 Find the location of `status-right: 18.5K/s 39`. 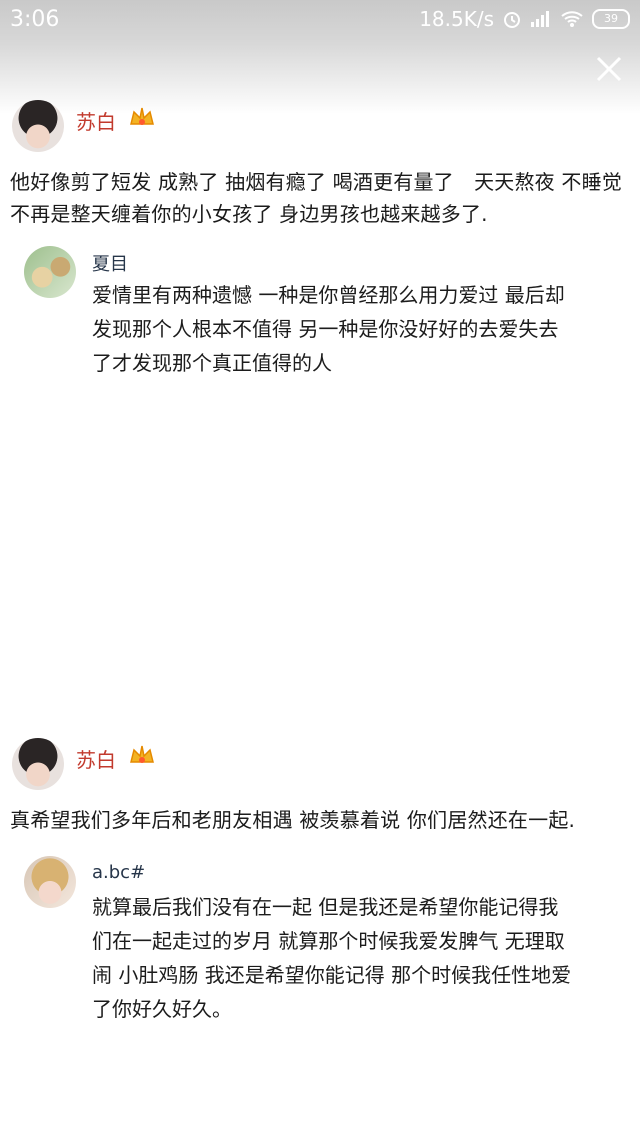

status-right: 18.5K/s 39 is located at coordinates (524, 19).